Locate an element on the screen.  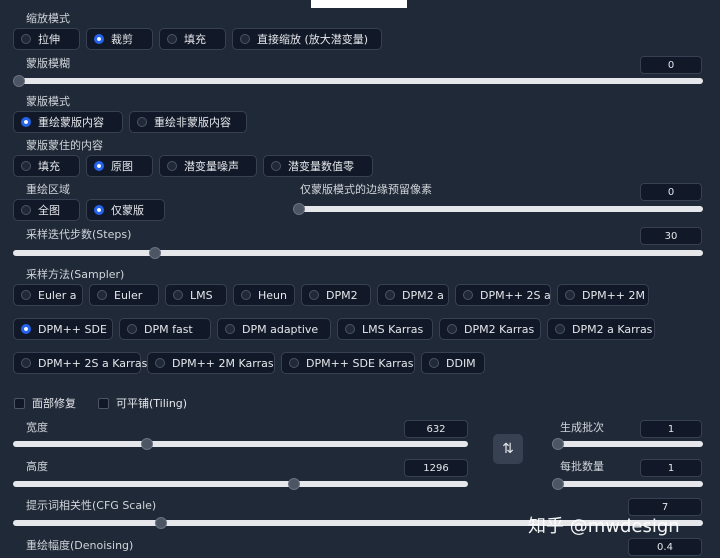
sampler-option: DPM2 a is located at coordinates (413, 295).